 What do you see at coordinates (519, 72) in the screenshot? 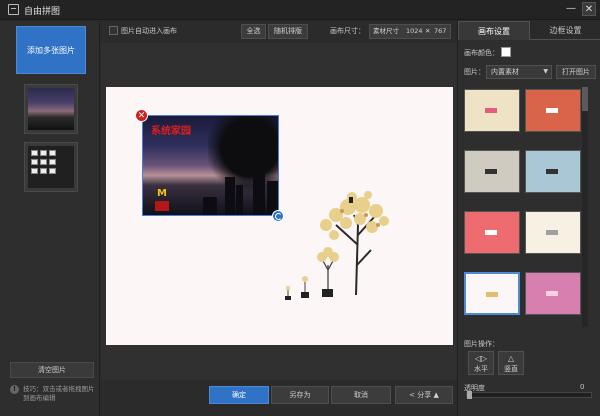
I see `image-source-select: 内置素材 ▼` at bounding box center [519, 72].